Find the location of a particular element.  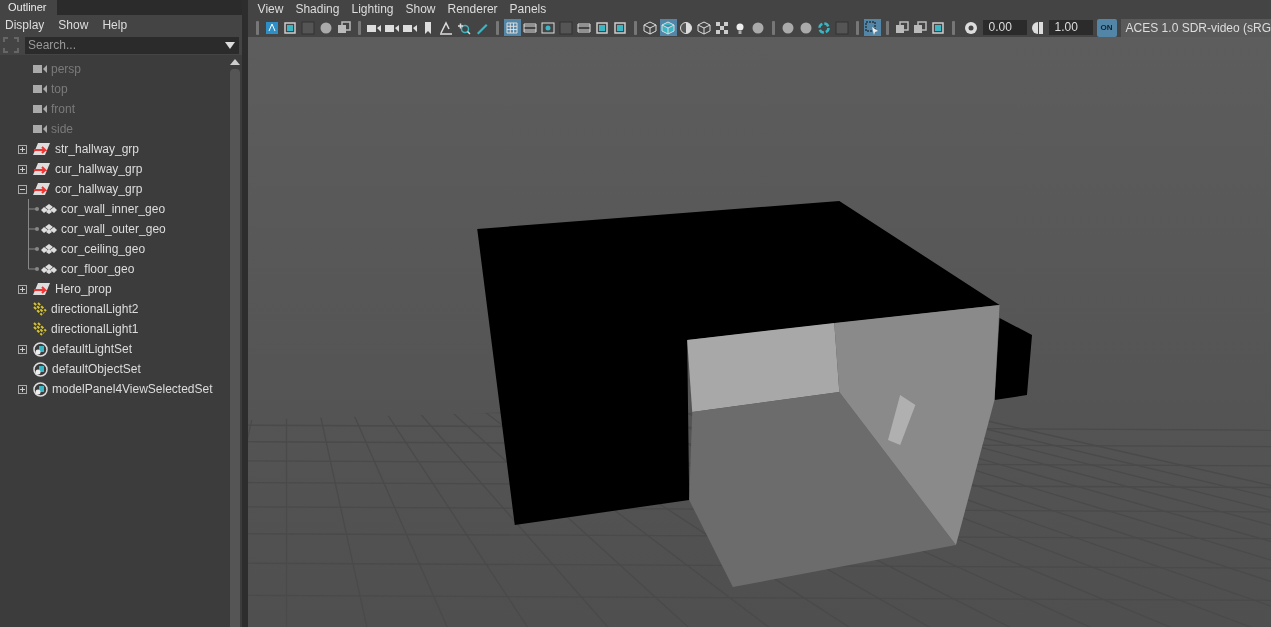

outliner-item: directionalLight2 is located at coordinates (95, 309).